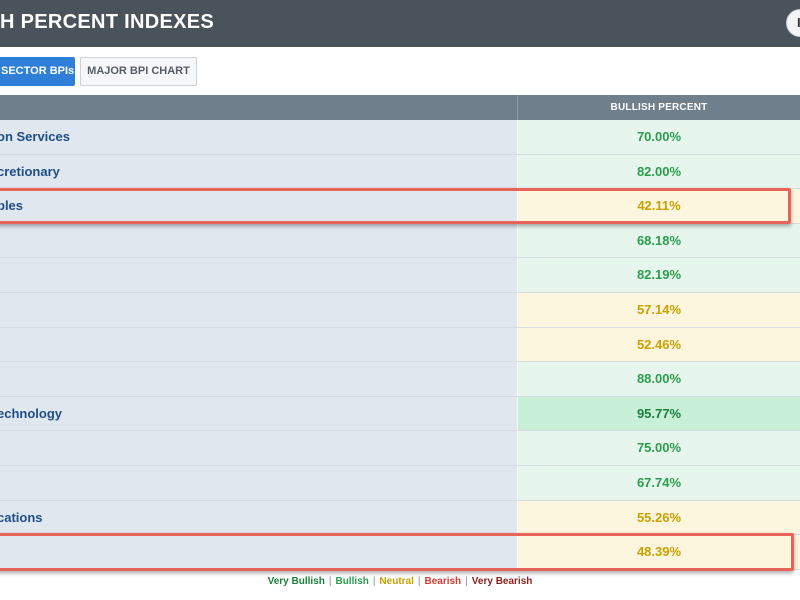 The height and width of the screenshot is (600, 800). I want to click on sector-name-cell: ples, so click(258, 206).